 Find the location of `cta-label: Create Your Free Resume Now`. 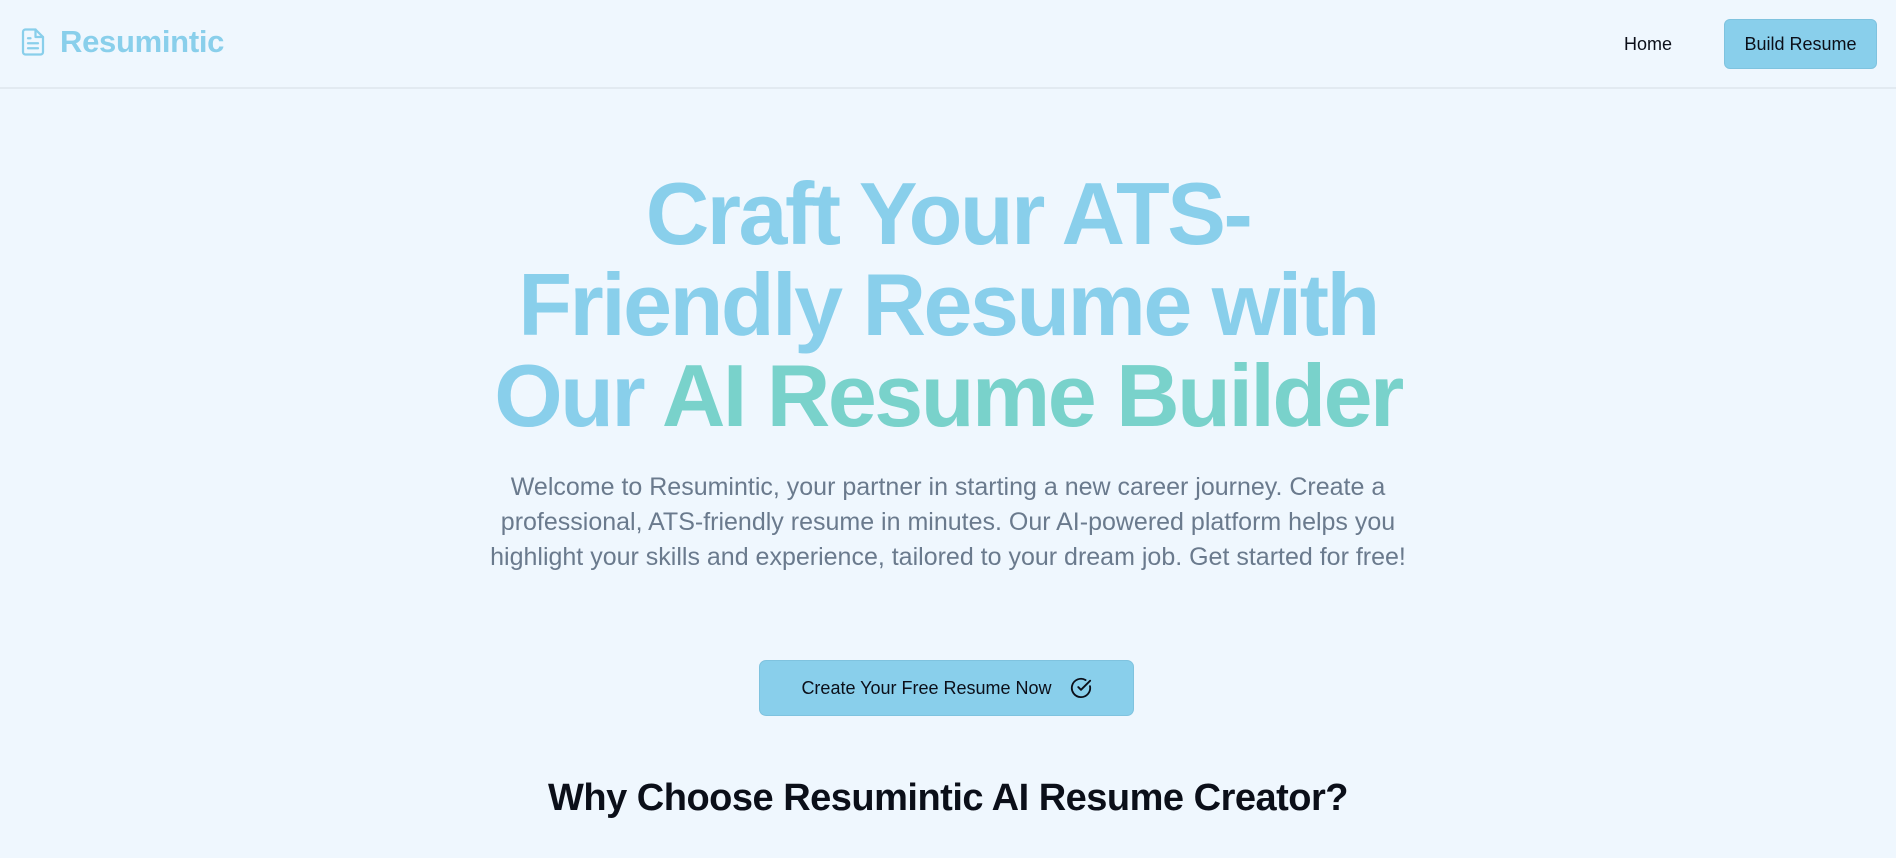

cta-label: Create Your Free Resume Now is located at coordinates (926, 687).